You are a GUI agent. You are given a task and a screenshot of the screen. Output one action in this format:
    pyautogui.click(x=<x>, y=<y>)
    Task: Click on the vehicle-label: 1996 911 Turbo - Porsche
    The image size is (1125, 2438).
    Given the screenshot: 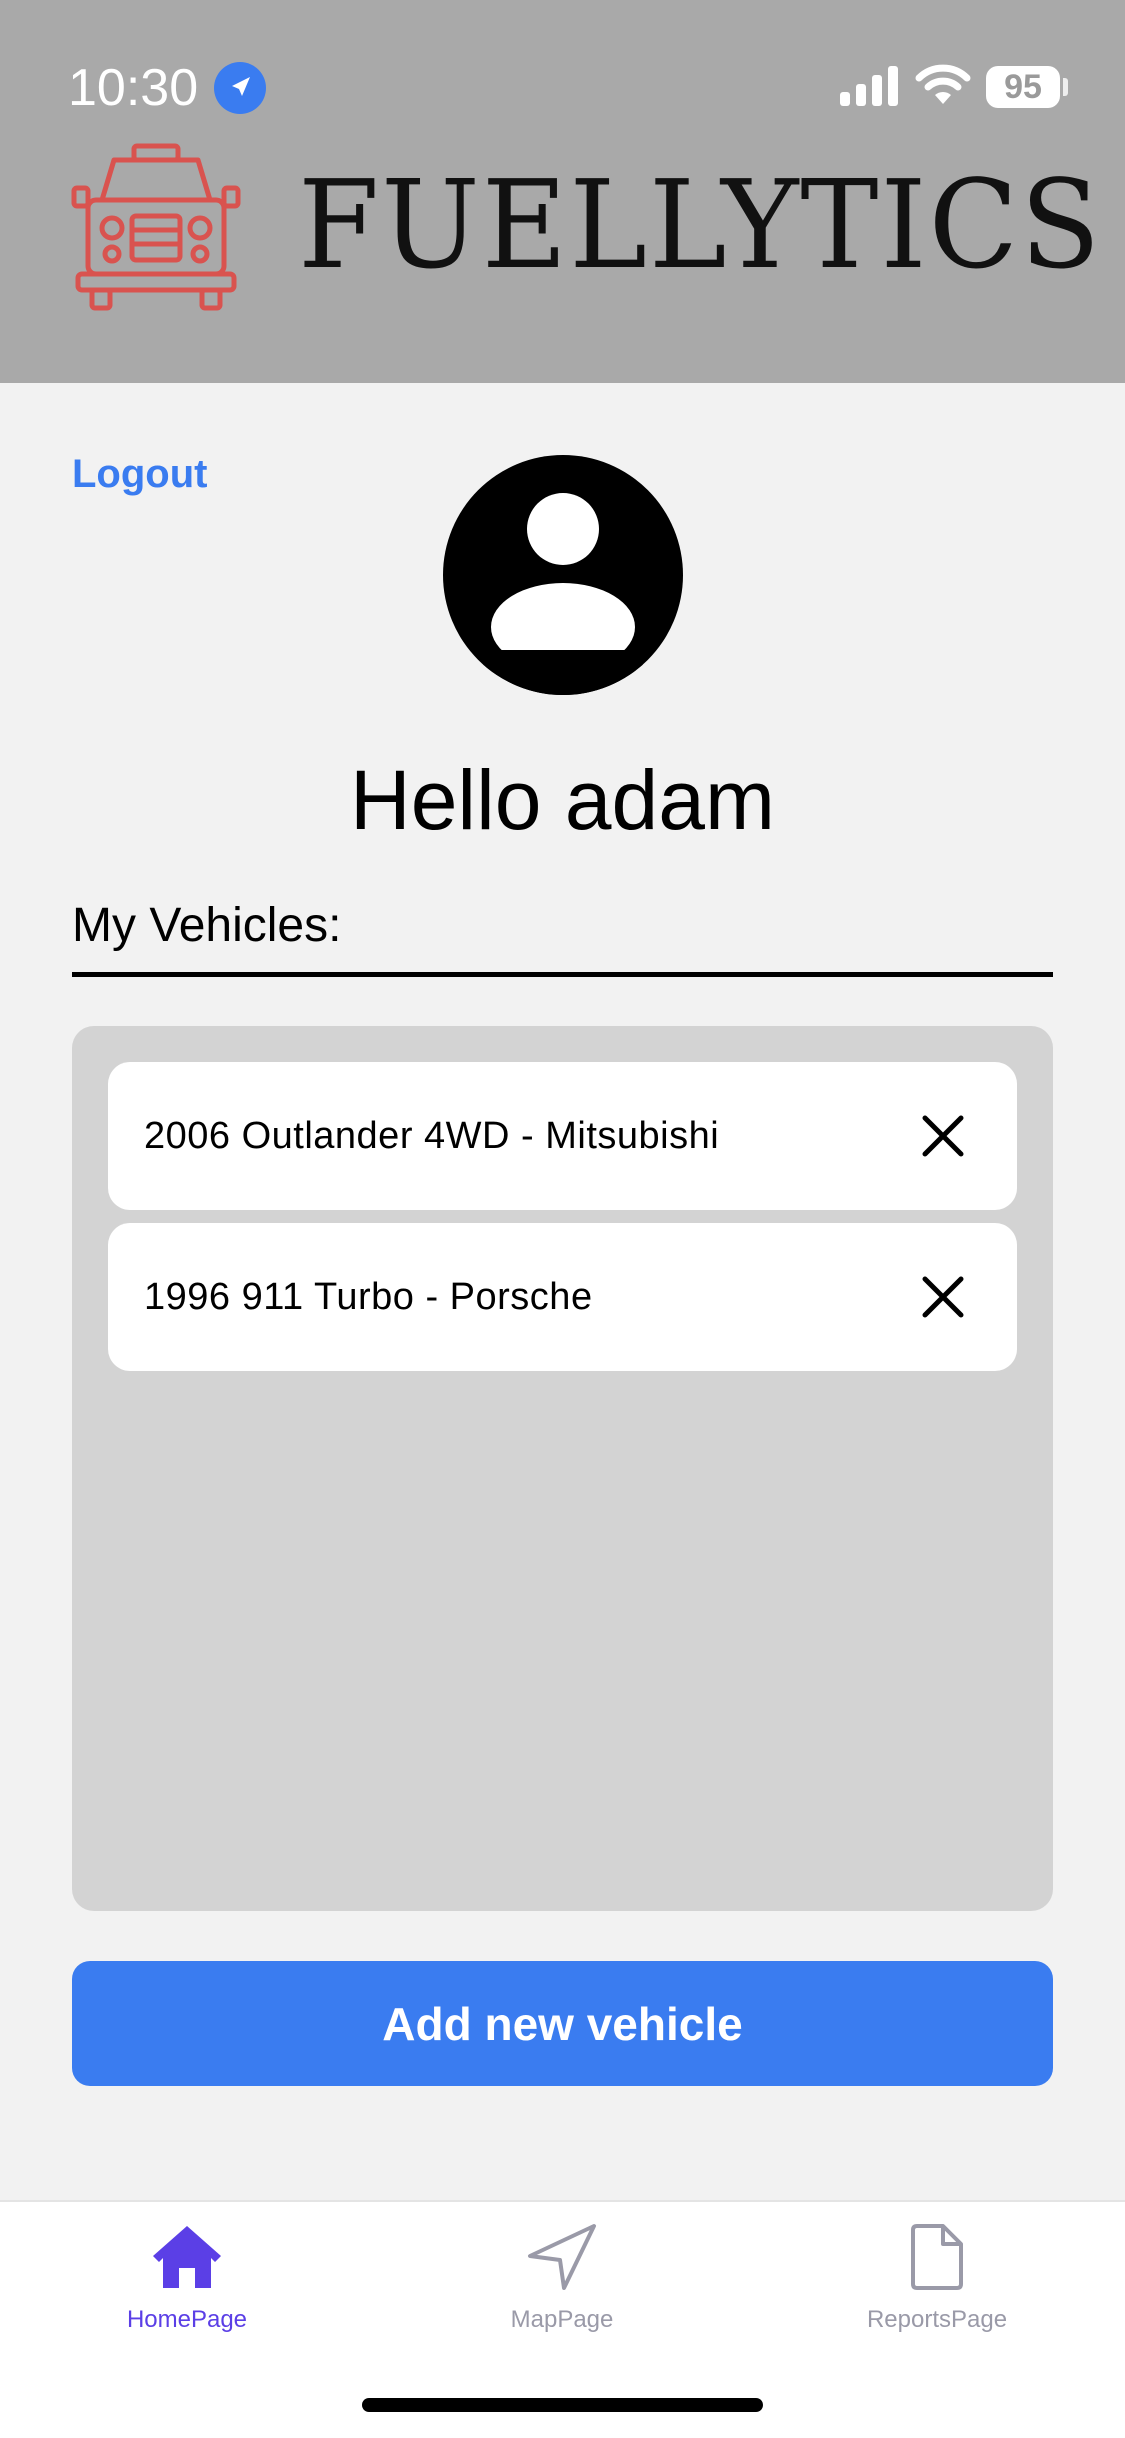 What is the action you would take?
    pyautogui.click(x=368, y=1297)
    